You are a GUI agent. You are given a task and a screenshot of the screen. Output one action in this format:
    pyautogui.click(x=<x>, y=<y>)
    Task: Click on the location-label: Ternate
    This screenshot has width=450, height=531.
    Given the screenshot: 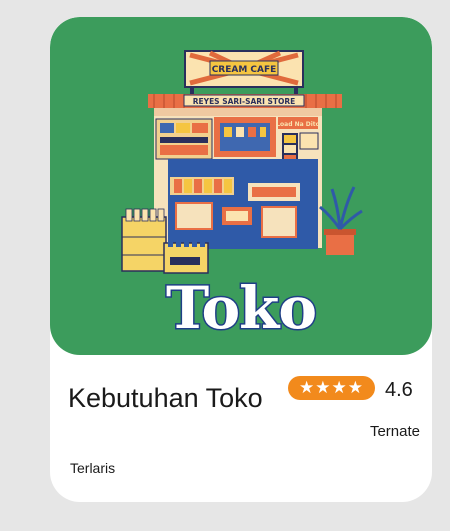 What is the action you would take?
    pyautogui.click(x=394, y=431)
    